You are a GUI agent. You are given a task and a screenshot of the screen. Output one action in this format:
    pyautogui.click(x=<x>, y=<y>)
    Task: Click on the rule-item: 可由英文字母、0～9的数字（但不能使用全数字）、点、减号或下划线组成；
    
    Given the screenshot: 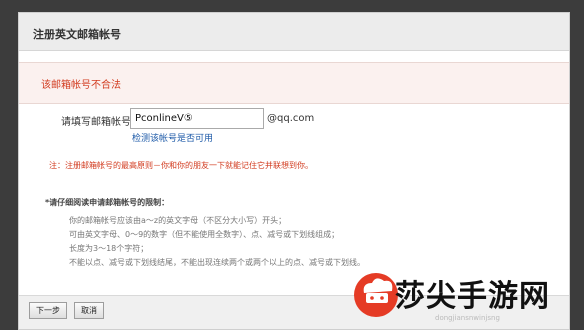 What is the action you would take?
    pyautogui.click(x=204, y=234)
    